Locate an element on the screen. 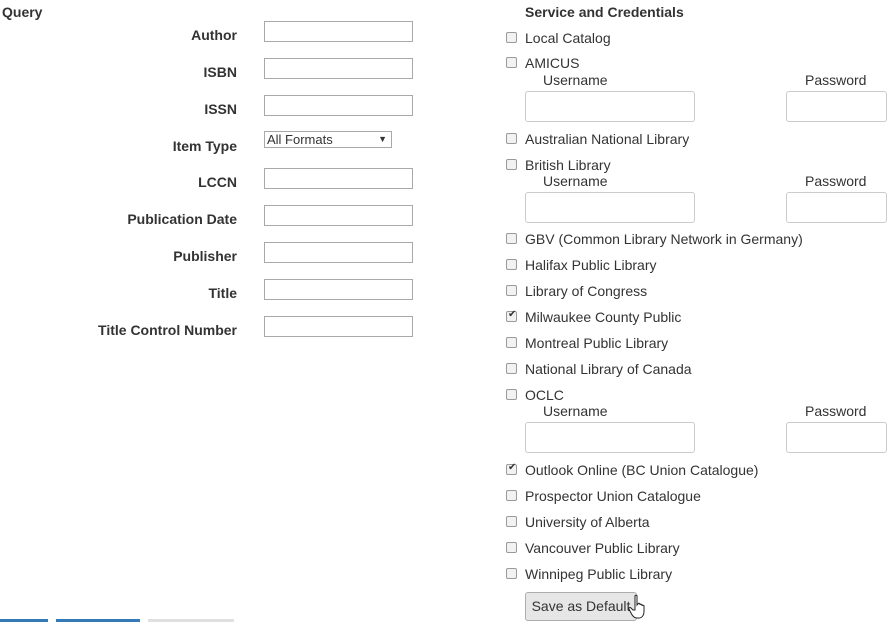 Image resolution: width=887 pixels, height=622 pixels. title-control-number-input is located at coordinates (338, 326).